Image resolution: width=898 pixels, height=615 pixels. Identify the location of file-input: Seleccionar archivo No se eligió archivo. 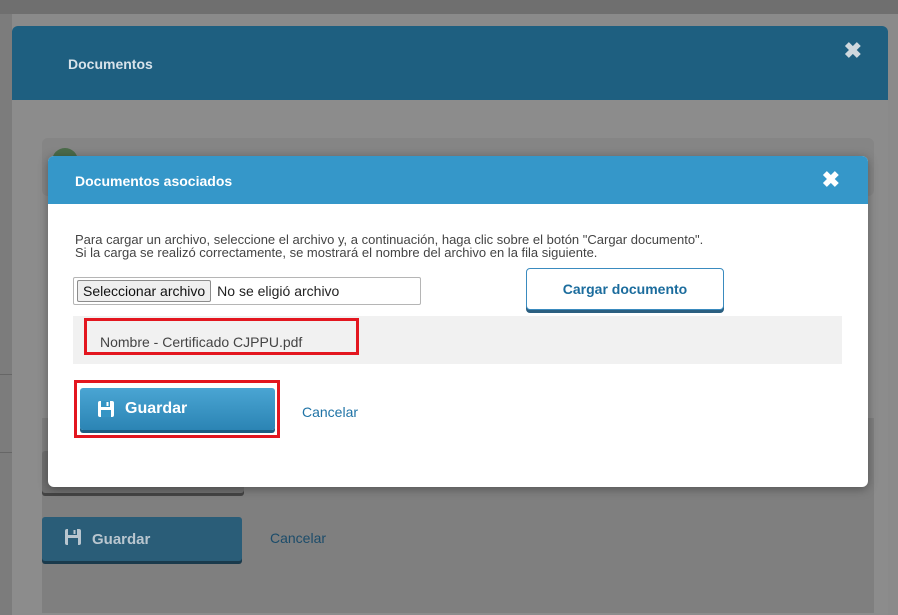
(247, 291).